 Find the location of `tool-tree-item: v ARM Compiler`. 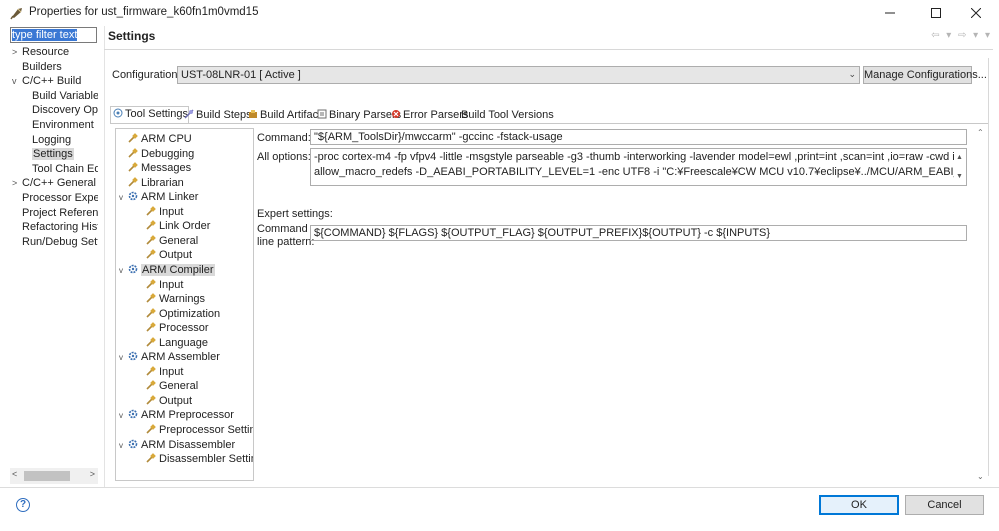

tool-tree-item: v ARM Compiler is located at coordinates (167, 270).